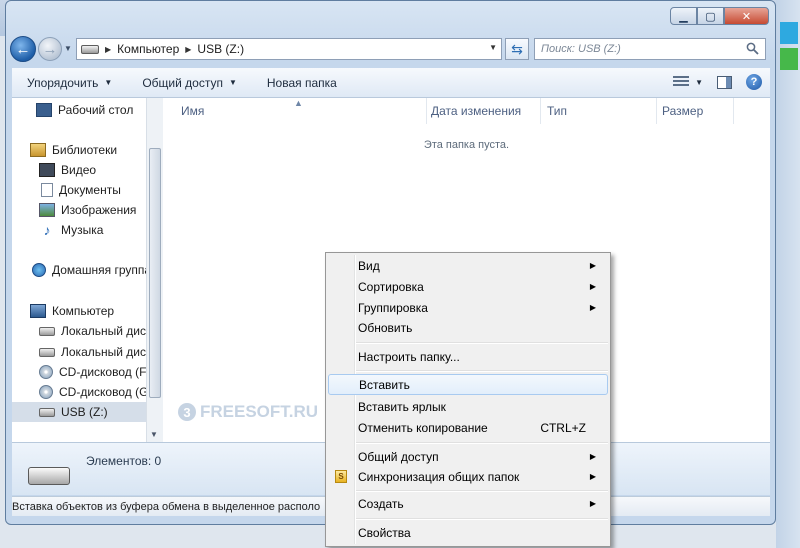 Image resolution: width=800 pixels, height=548 pixels. What do you see at coordinates (46, 372) in the screenshot?
I see `cd-drive-icon` at bounding box center [46, 372].